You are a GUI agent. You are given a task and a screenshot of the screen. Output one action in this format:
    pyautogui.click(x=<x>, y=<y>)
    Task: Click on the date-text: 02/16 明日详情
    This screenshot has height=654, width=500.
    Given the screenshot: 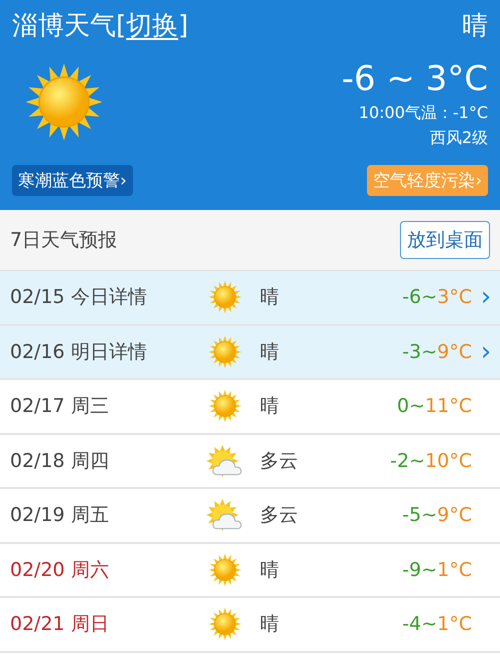 What is the action you would take?
    pyautogui.click(x=79, y=352)
    